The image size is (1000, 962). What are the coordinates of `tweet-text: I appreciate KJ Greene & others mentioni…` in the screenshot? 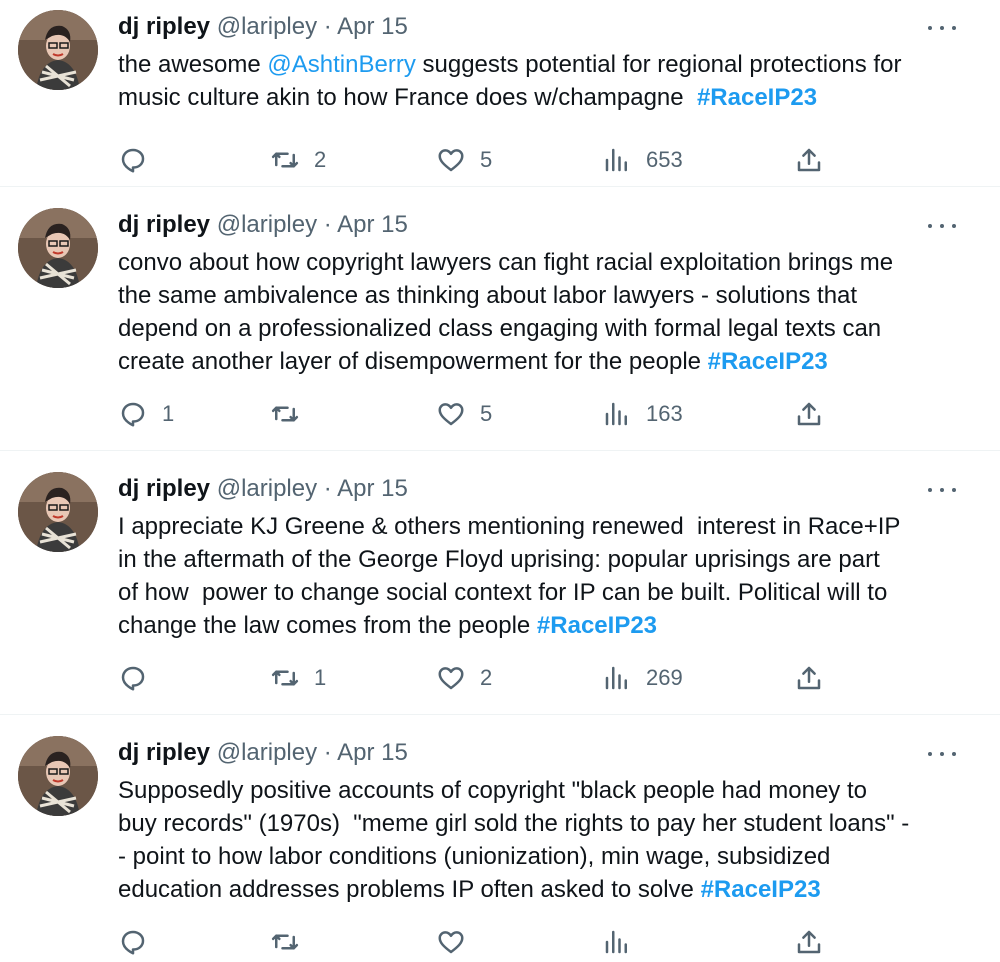 It's located at (548, 576).